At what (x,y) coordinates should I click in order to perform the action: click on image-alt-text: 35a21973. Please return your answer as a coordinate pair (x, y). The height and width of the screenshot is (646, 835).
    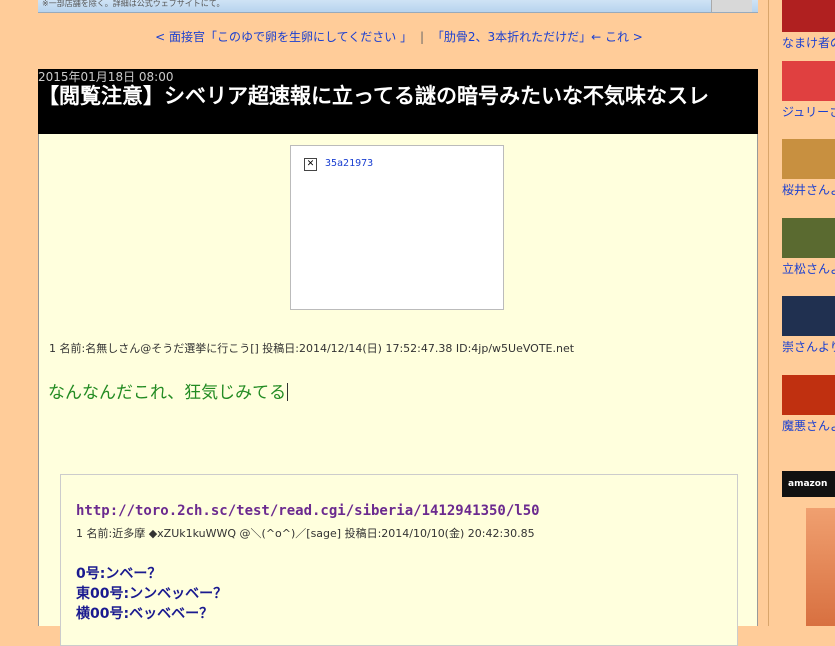
    Looking at the image, I should click on (349, 163).